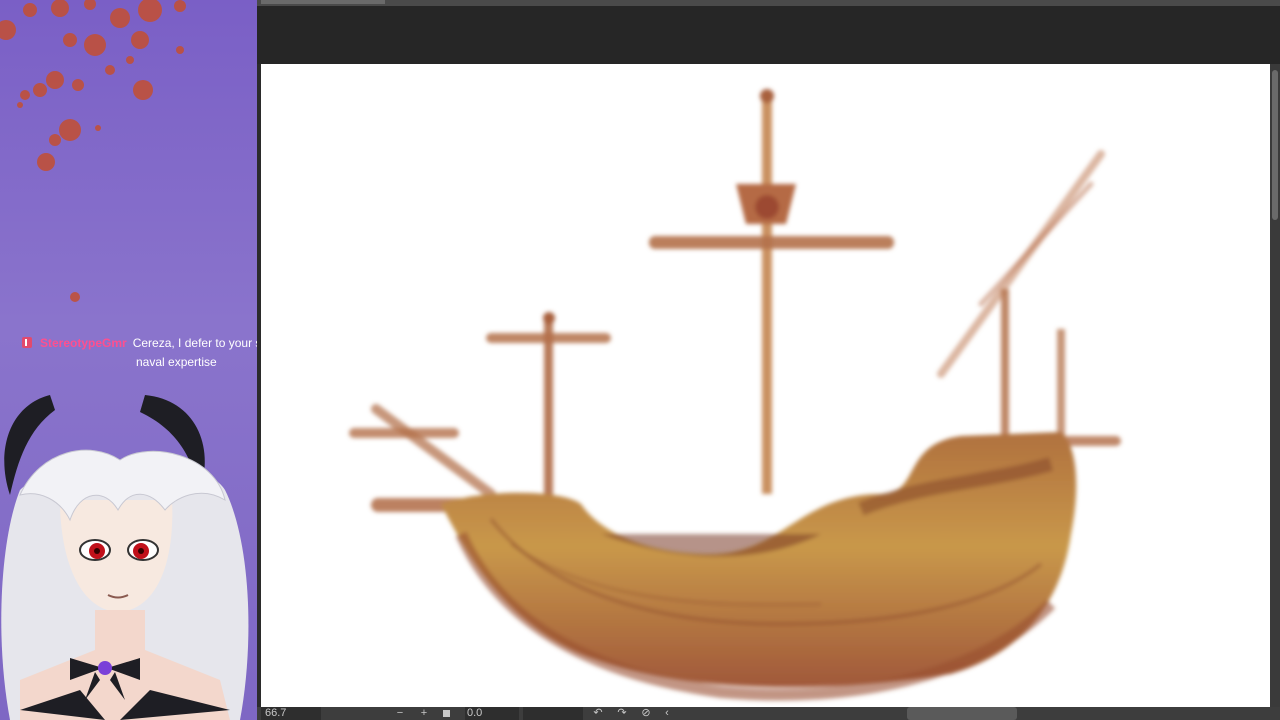  What do you see at coordinates (492, 713) in the screenshot?
I see `rotation-angle-field: 0.0` at bounding box center [492, 713].